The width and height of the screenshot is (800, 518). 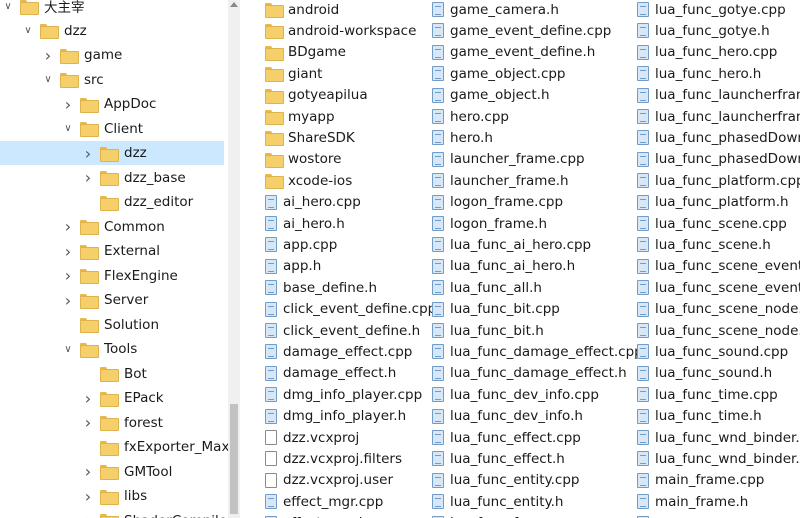 What do you see at coordinates (718, 180) in the screenshot?
I see `file-item: lua_func_platform.cpp` at bounding box center [718, 180].